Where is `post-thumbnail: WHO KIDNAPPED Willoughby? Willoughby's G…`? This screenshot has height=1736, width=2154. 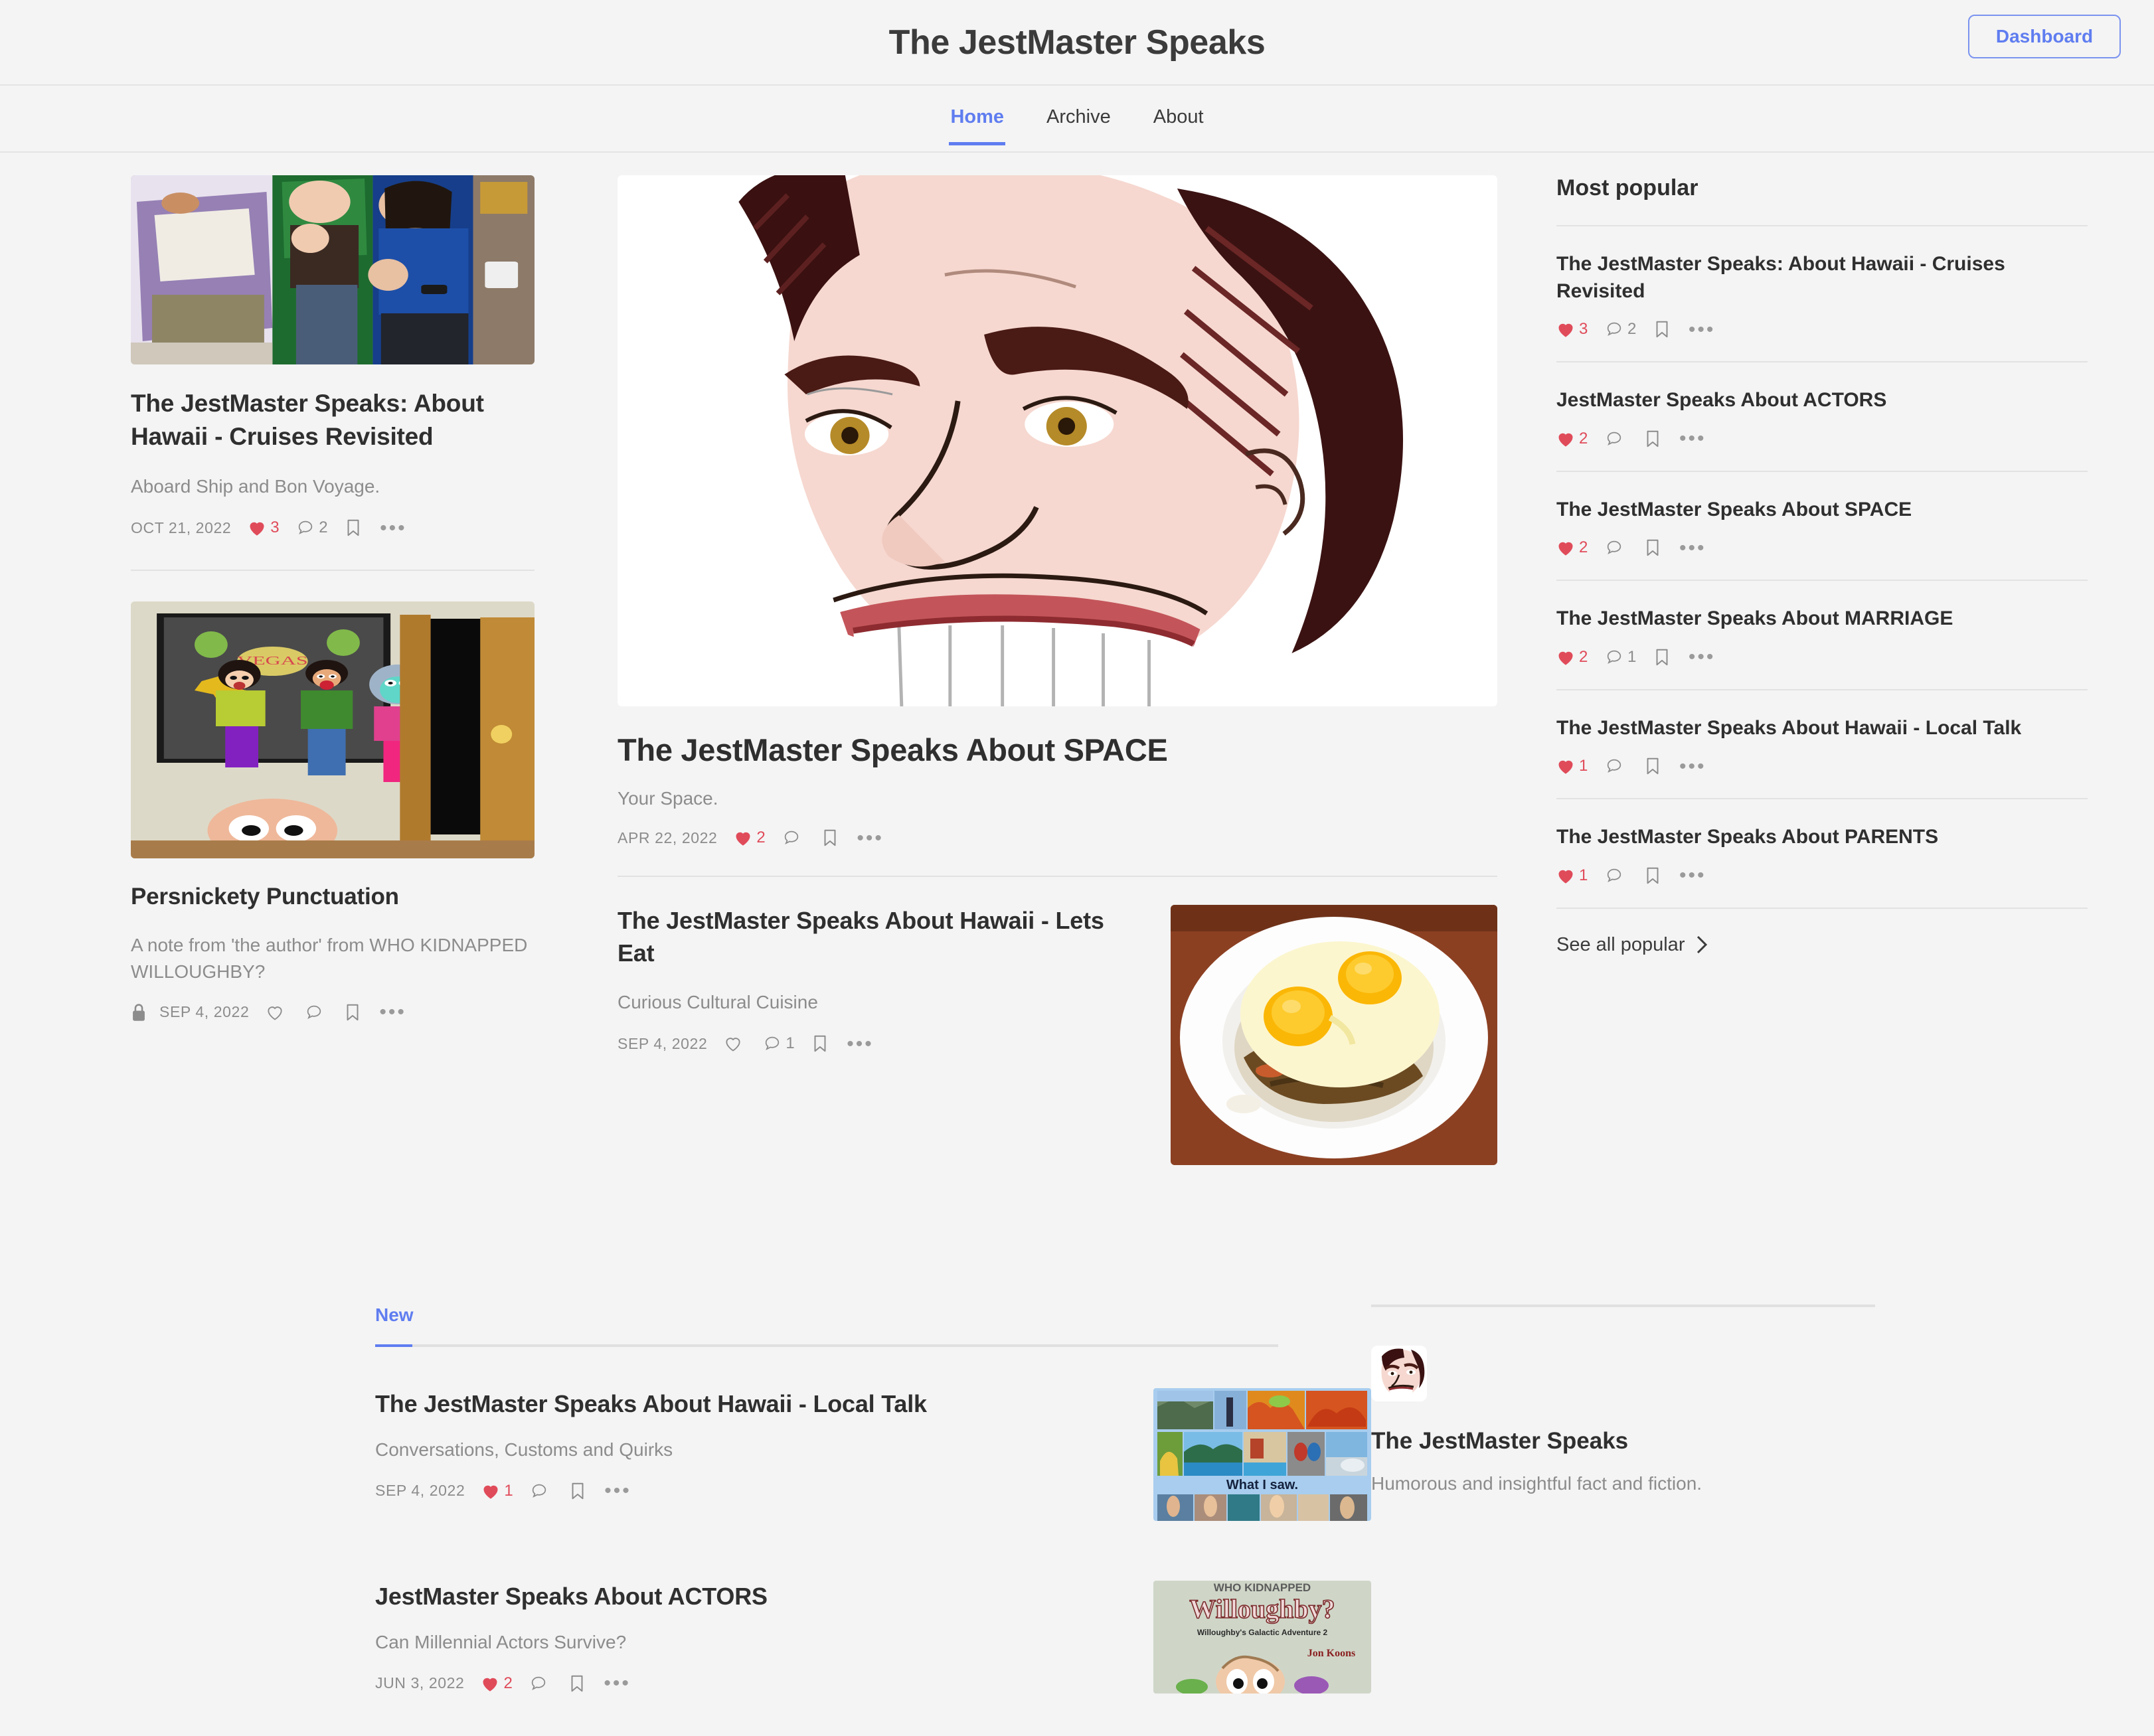
post-thumbnail: WHO KIDNAPPED Willoughby? Willoughby's G… is located at coordinates (1262, 1637).